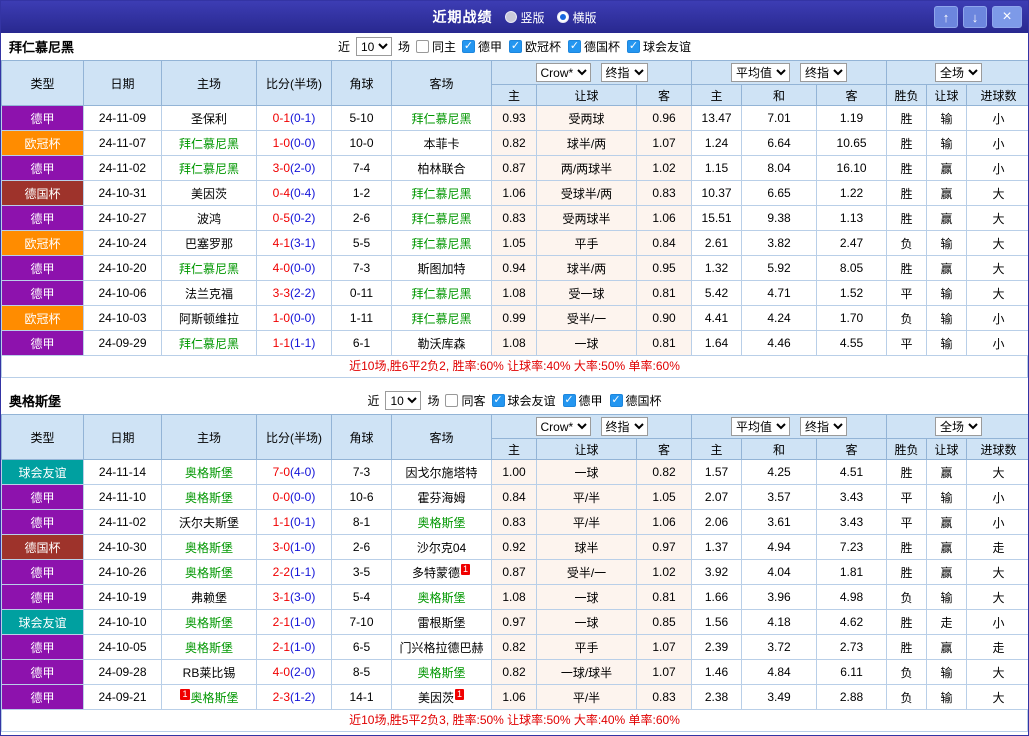 The image size is (1029, 736). Describe the element at coordinates (576, 17) in the screenshot. I see `view-horizontal-radio: 横版` at that location.